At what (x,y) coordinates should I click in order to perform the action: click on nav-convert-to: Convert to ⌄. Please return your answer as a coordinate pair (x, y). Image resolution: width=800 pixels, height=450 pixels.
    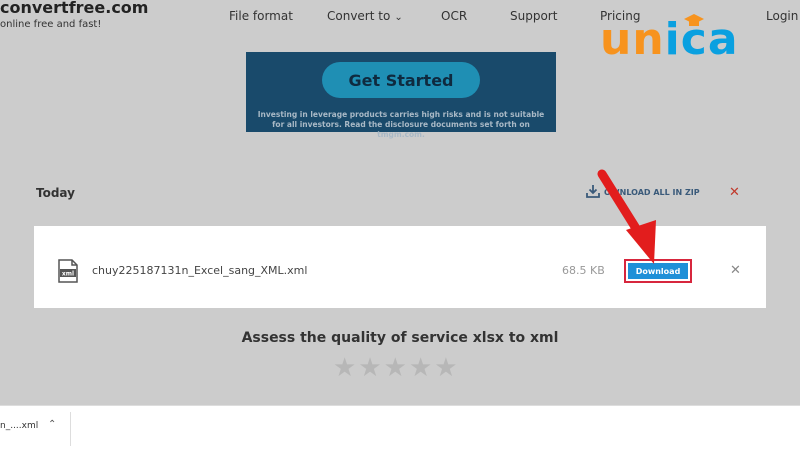
    Looking at the image, I should click on (365, 16).